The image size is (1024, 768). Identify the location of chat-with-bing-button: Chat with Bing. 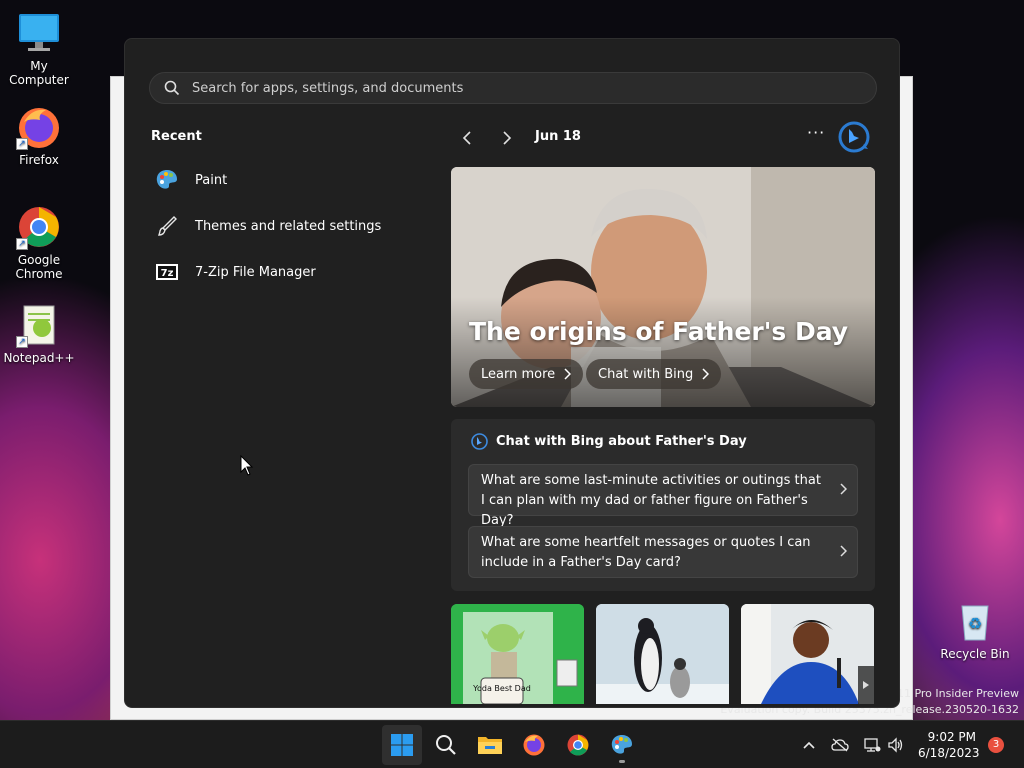
(654, 374).